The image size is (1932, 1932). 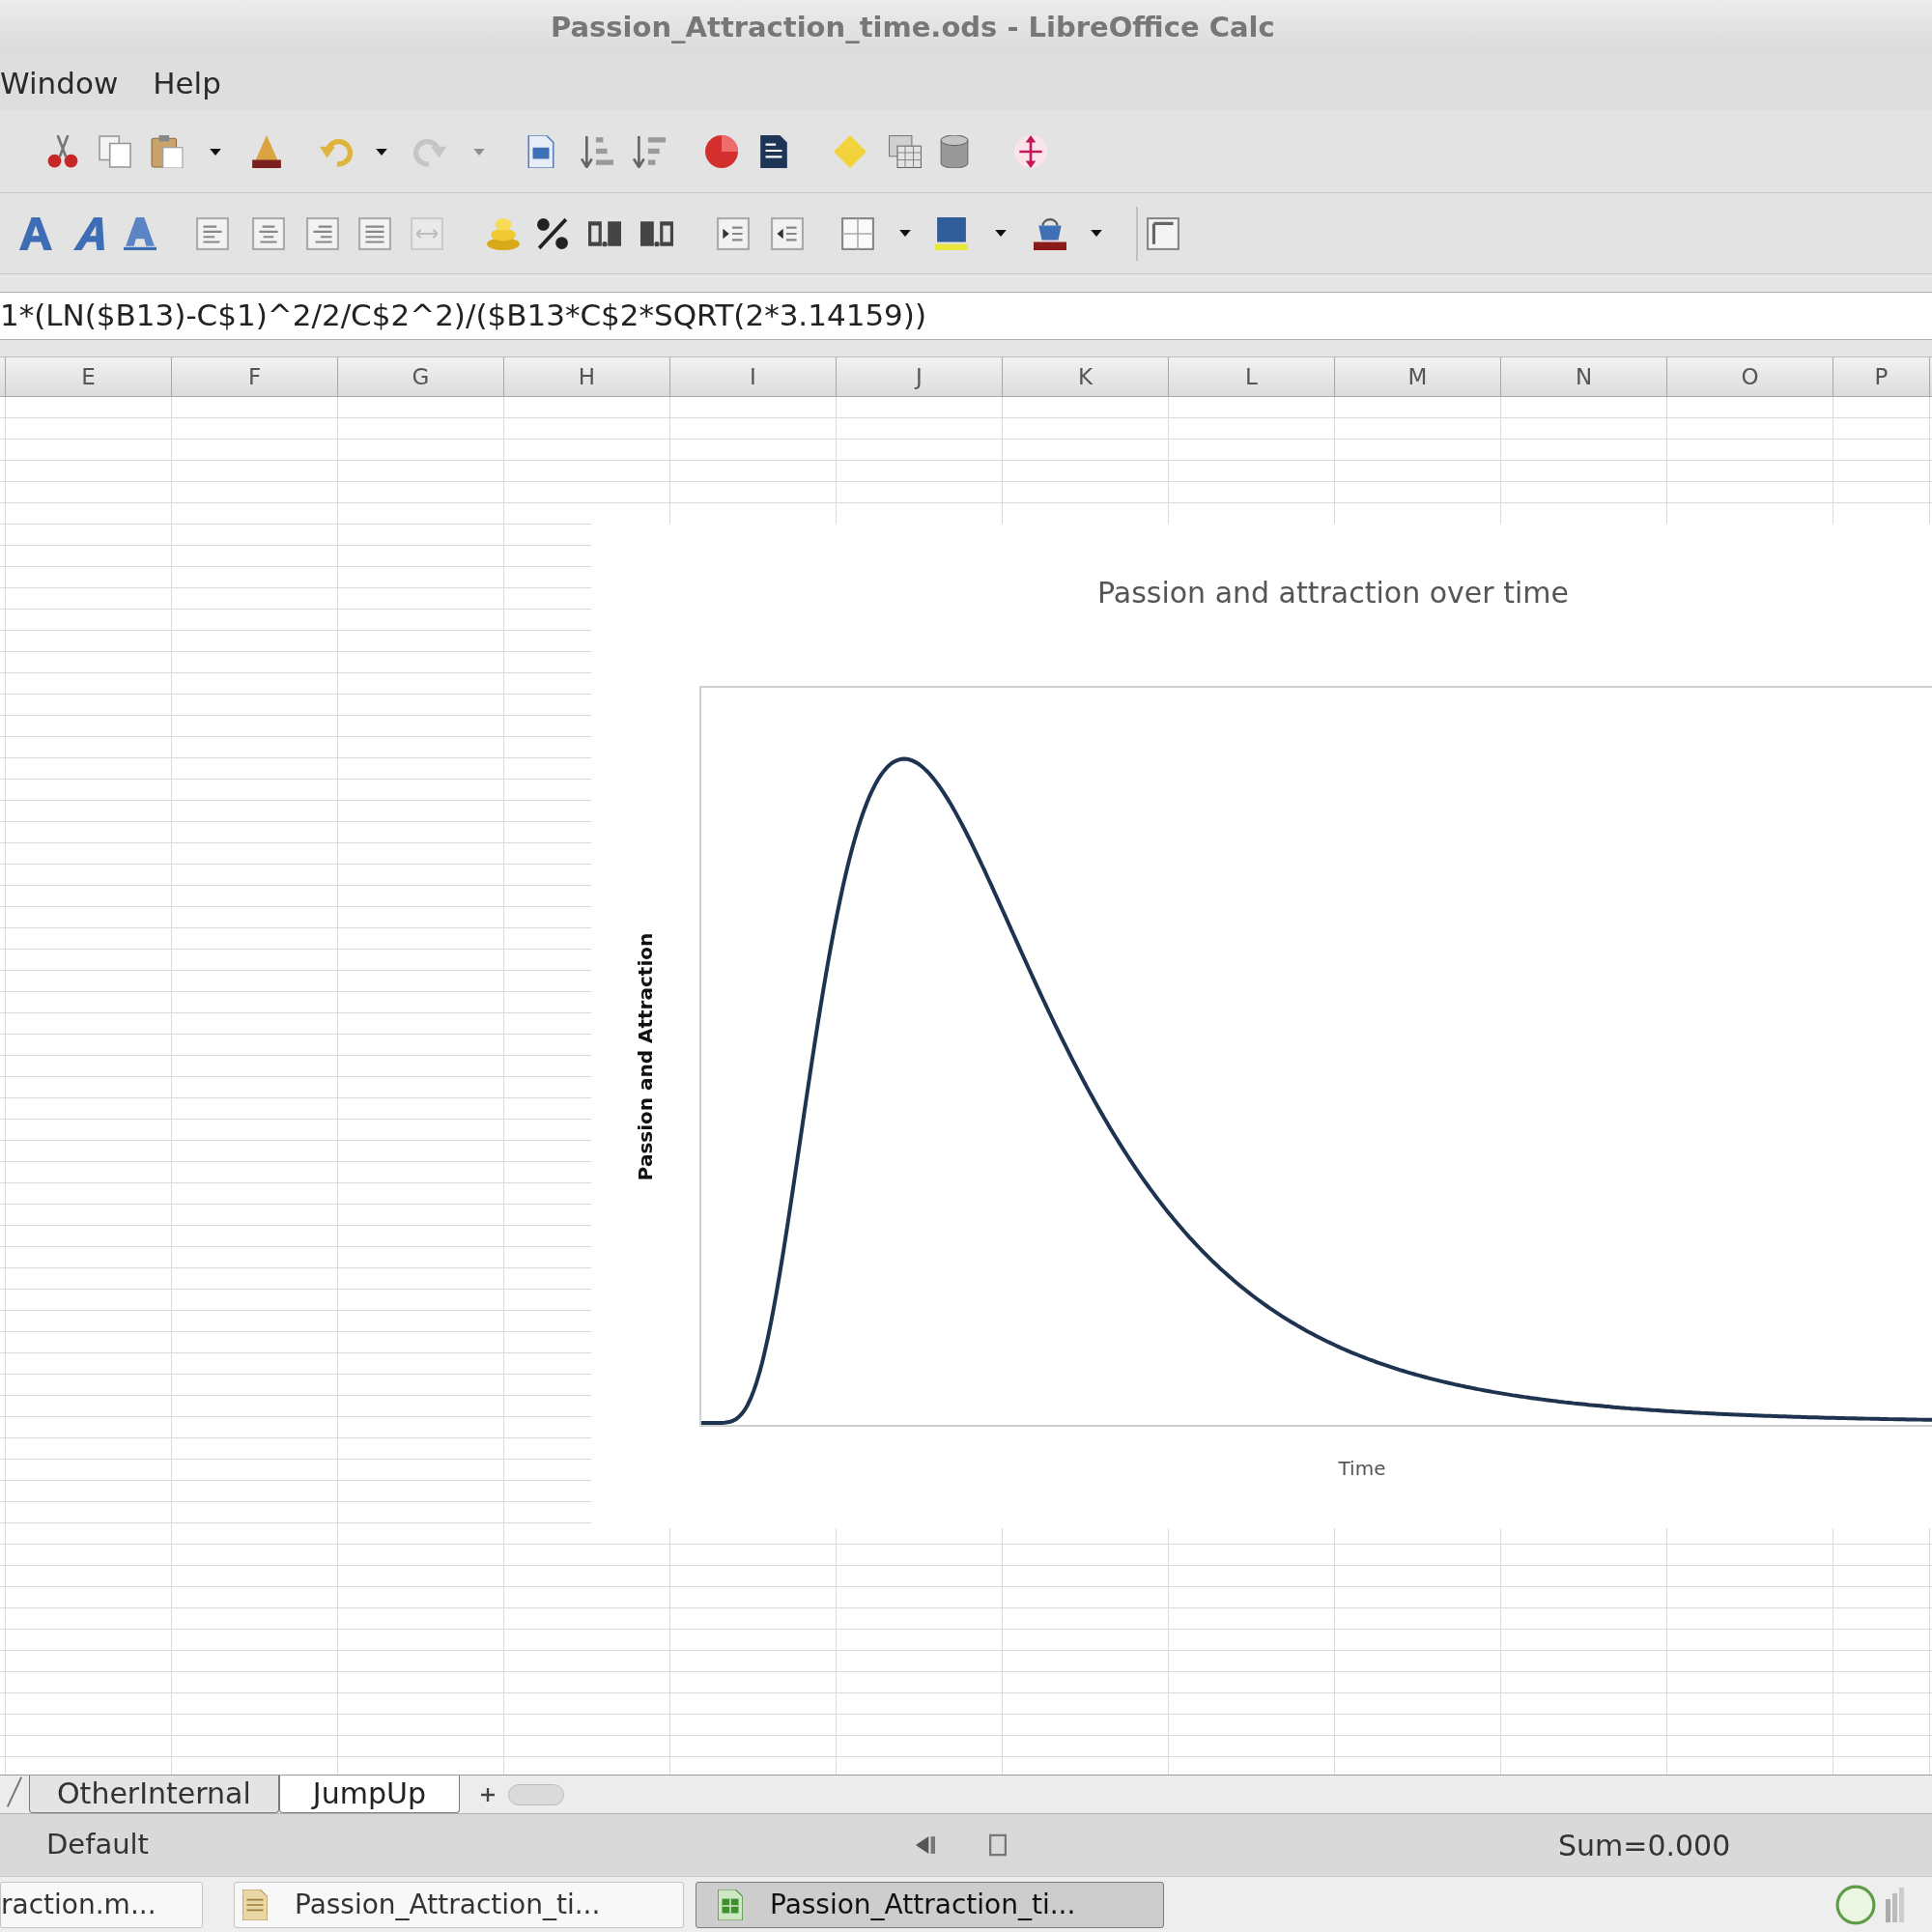 I want to click on letter-a-icon, so click(x=35, y=233).